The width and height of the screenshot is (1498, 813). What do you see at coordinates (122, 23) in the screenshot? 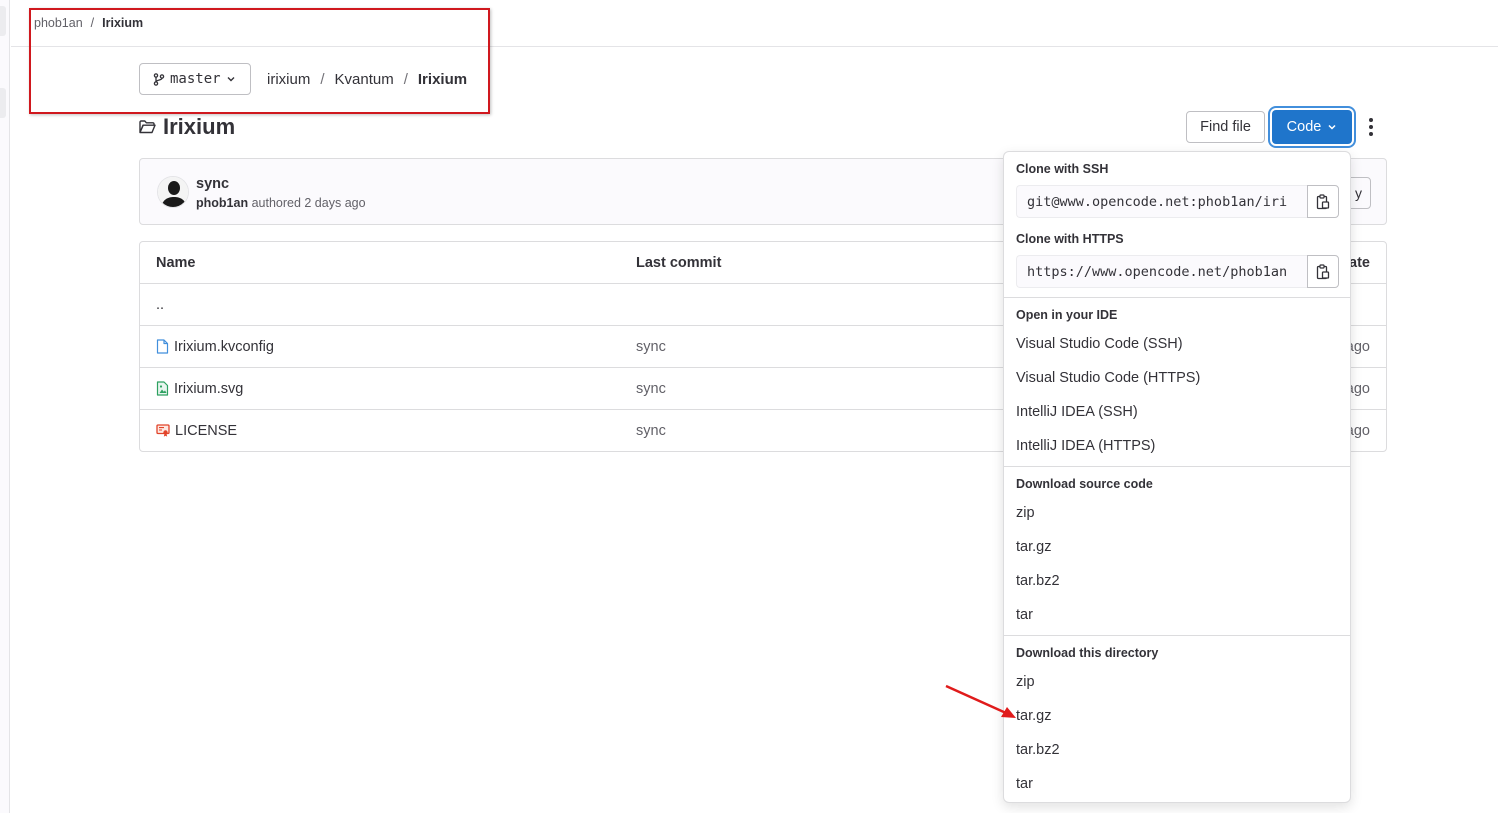
I see `breadcrumb-item-project: Irixium` at bounding box center [122, 23].